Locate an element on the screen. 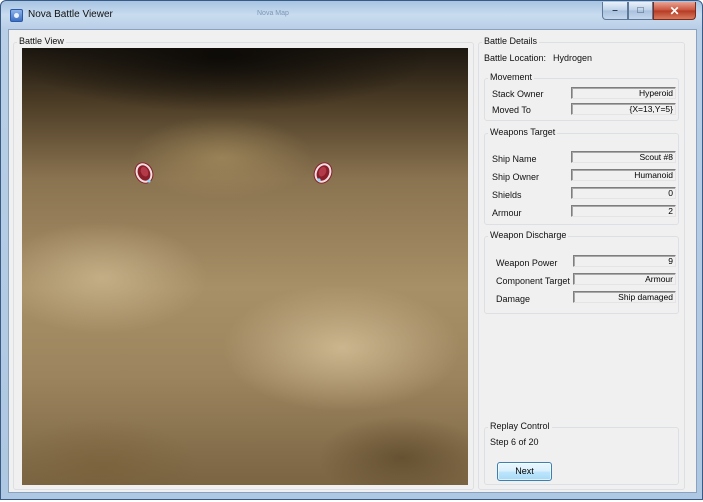 The image size is (703, 502). maximize-button: □ is located at coordinates (640, 11).